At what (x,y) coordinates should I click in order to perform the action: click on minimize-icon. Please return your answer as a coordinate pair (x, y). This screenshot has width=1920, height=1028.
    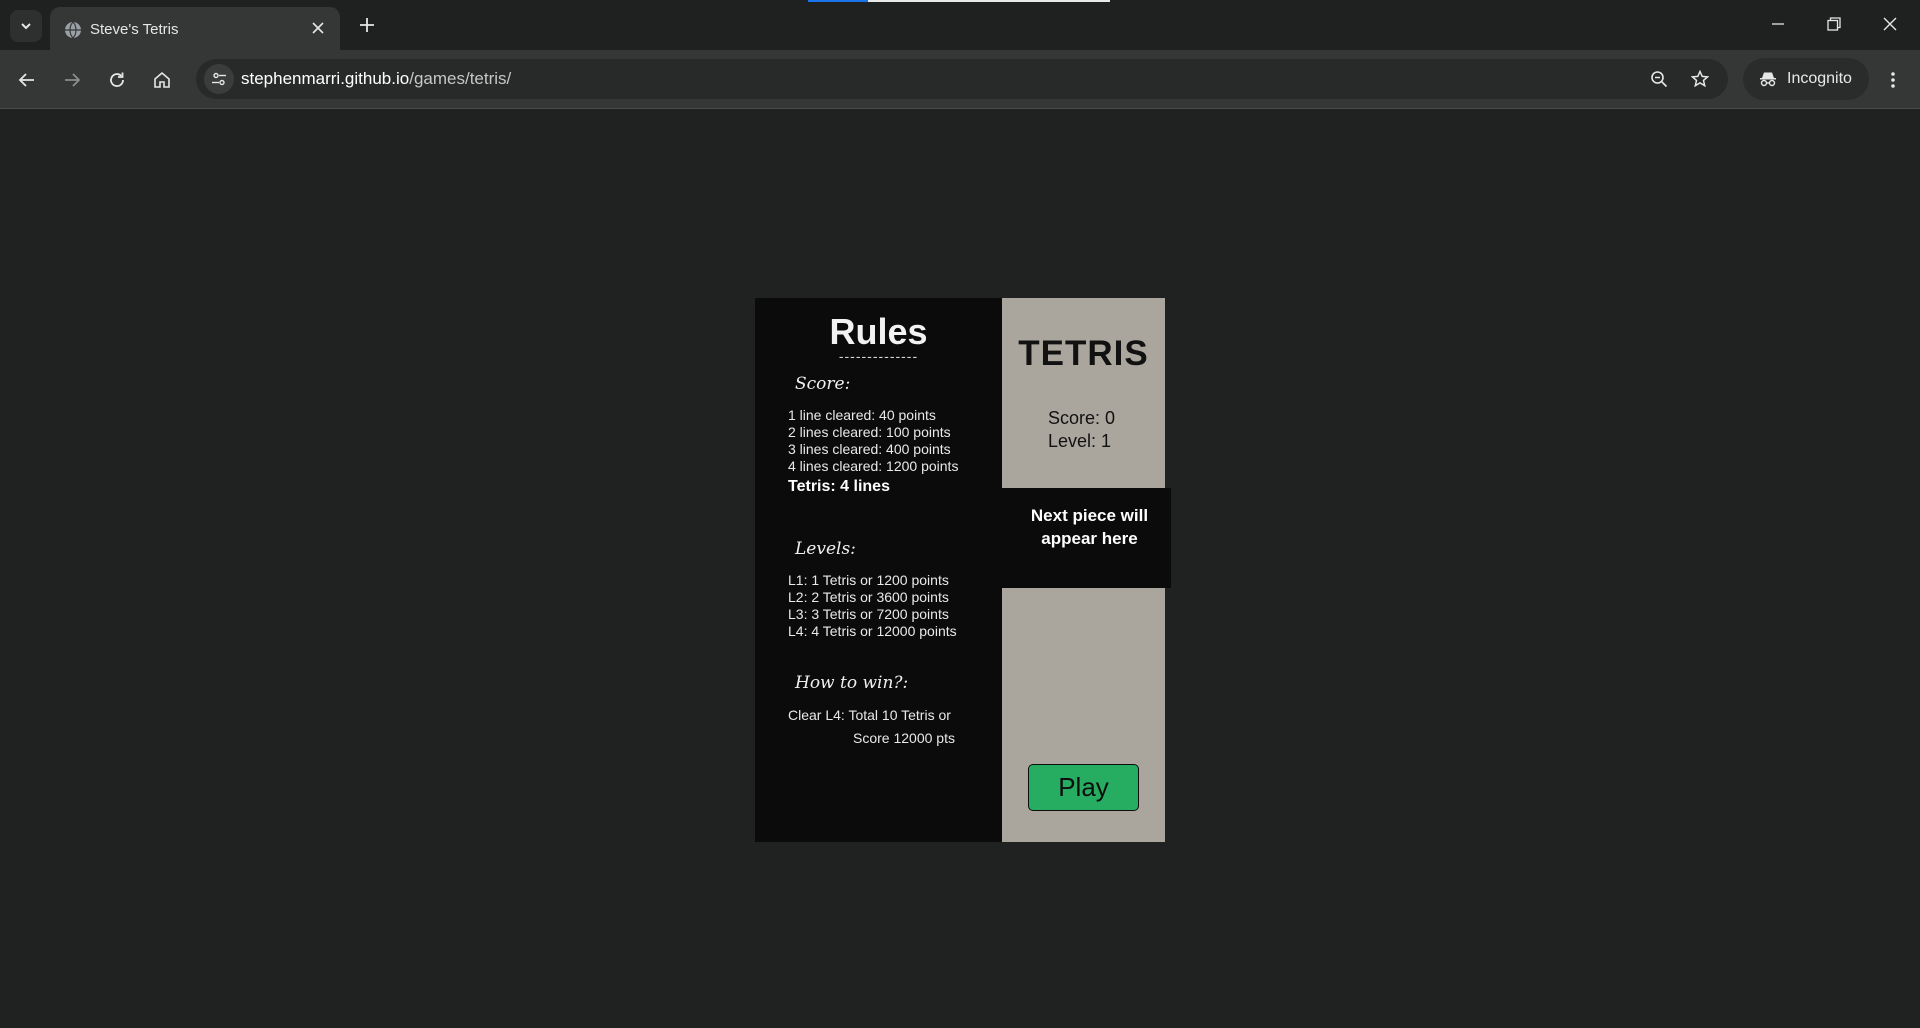
    Looking at the image, I should click on (1778, 24).